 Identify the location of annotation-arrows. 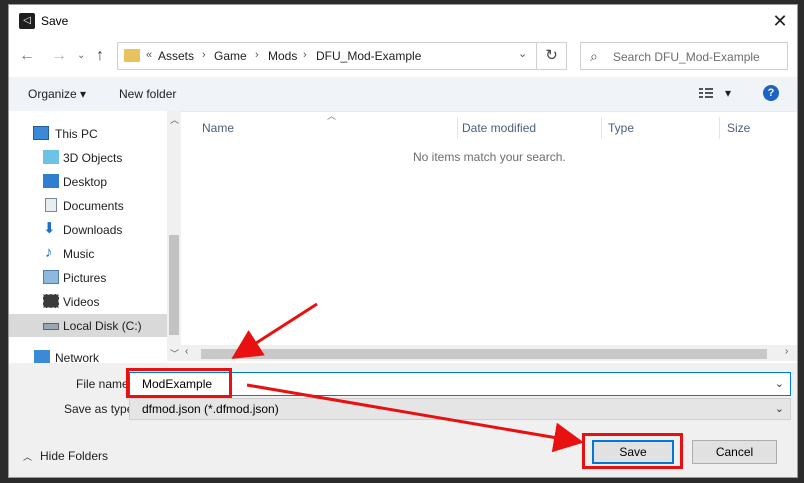
(407, 377).